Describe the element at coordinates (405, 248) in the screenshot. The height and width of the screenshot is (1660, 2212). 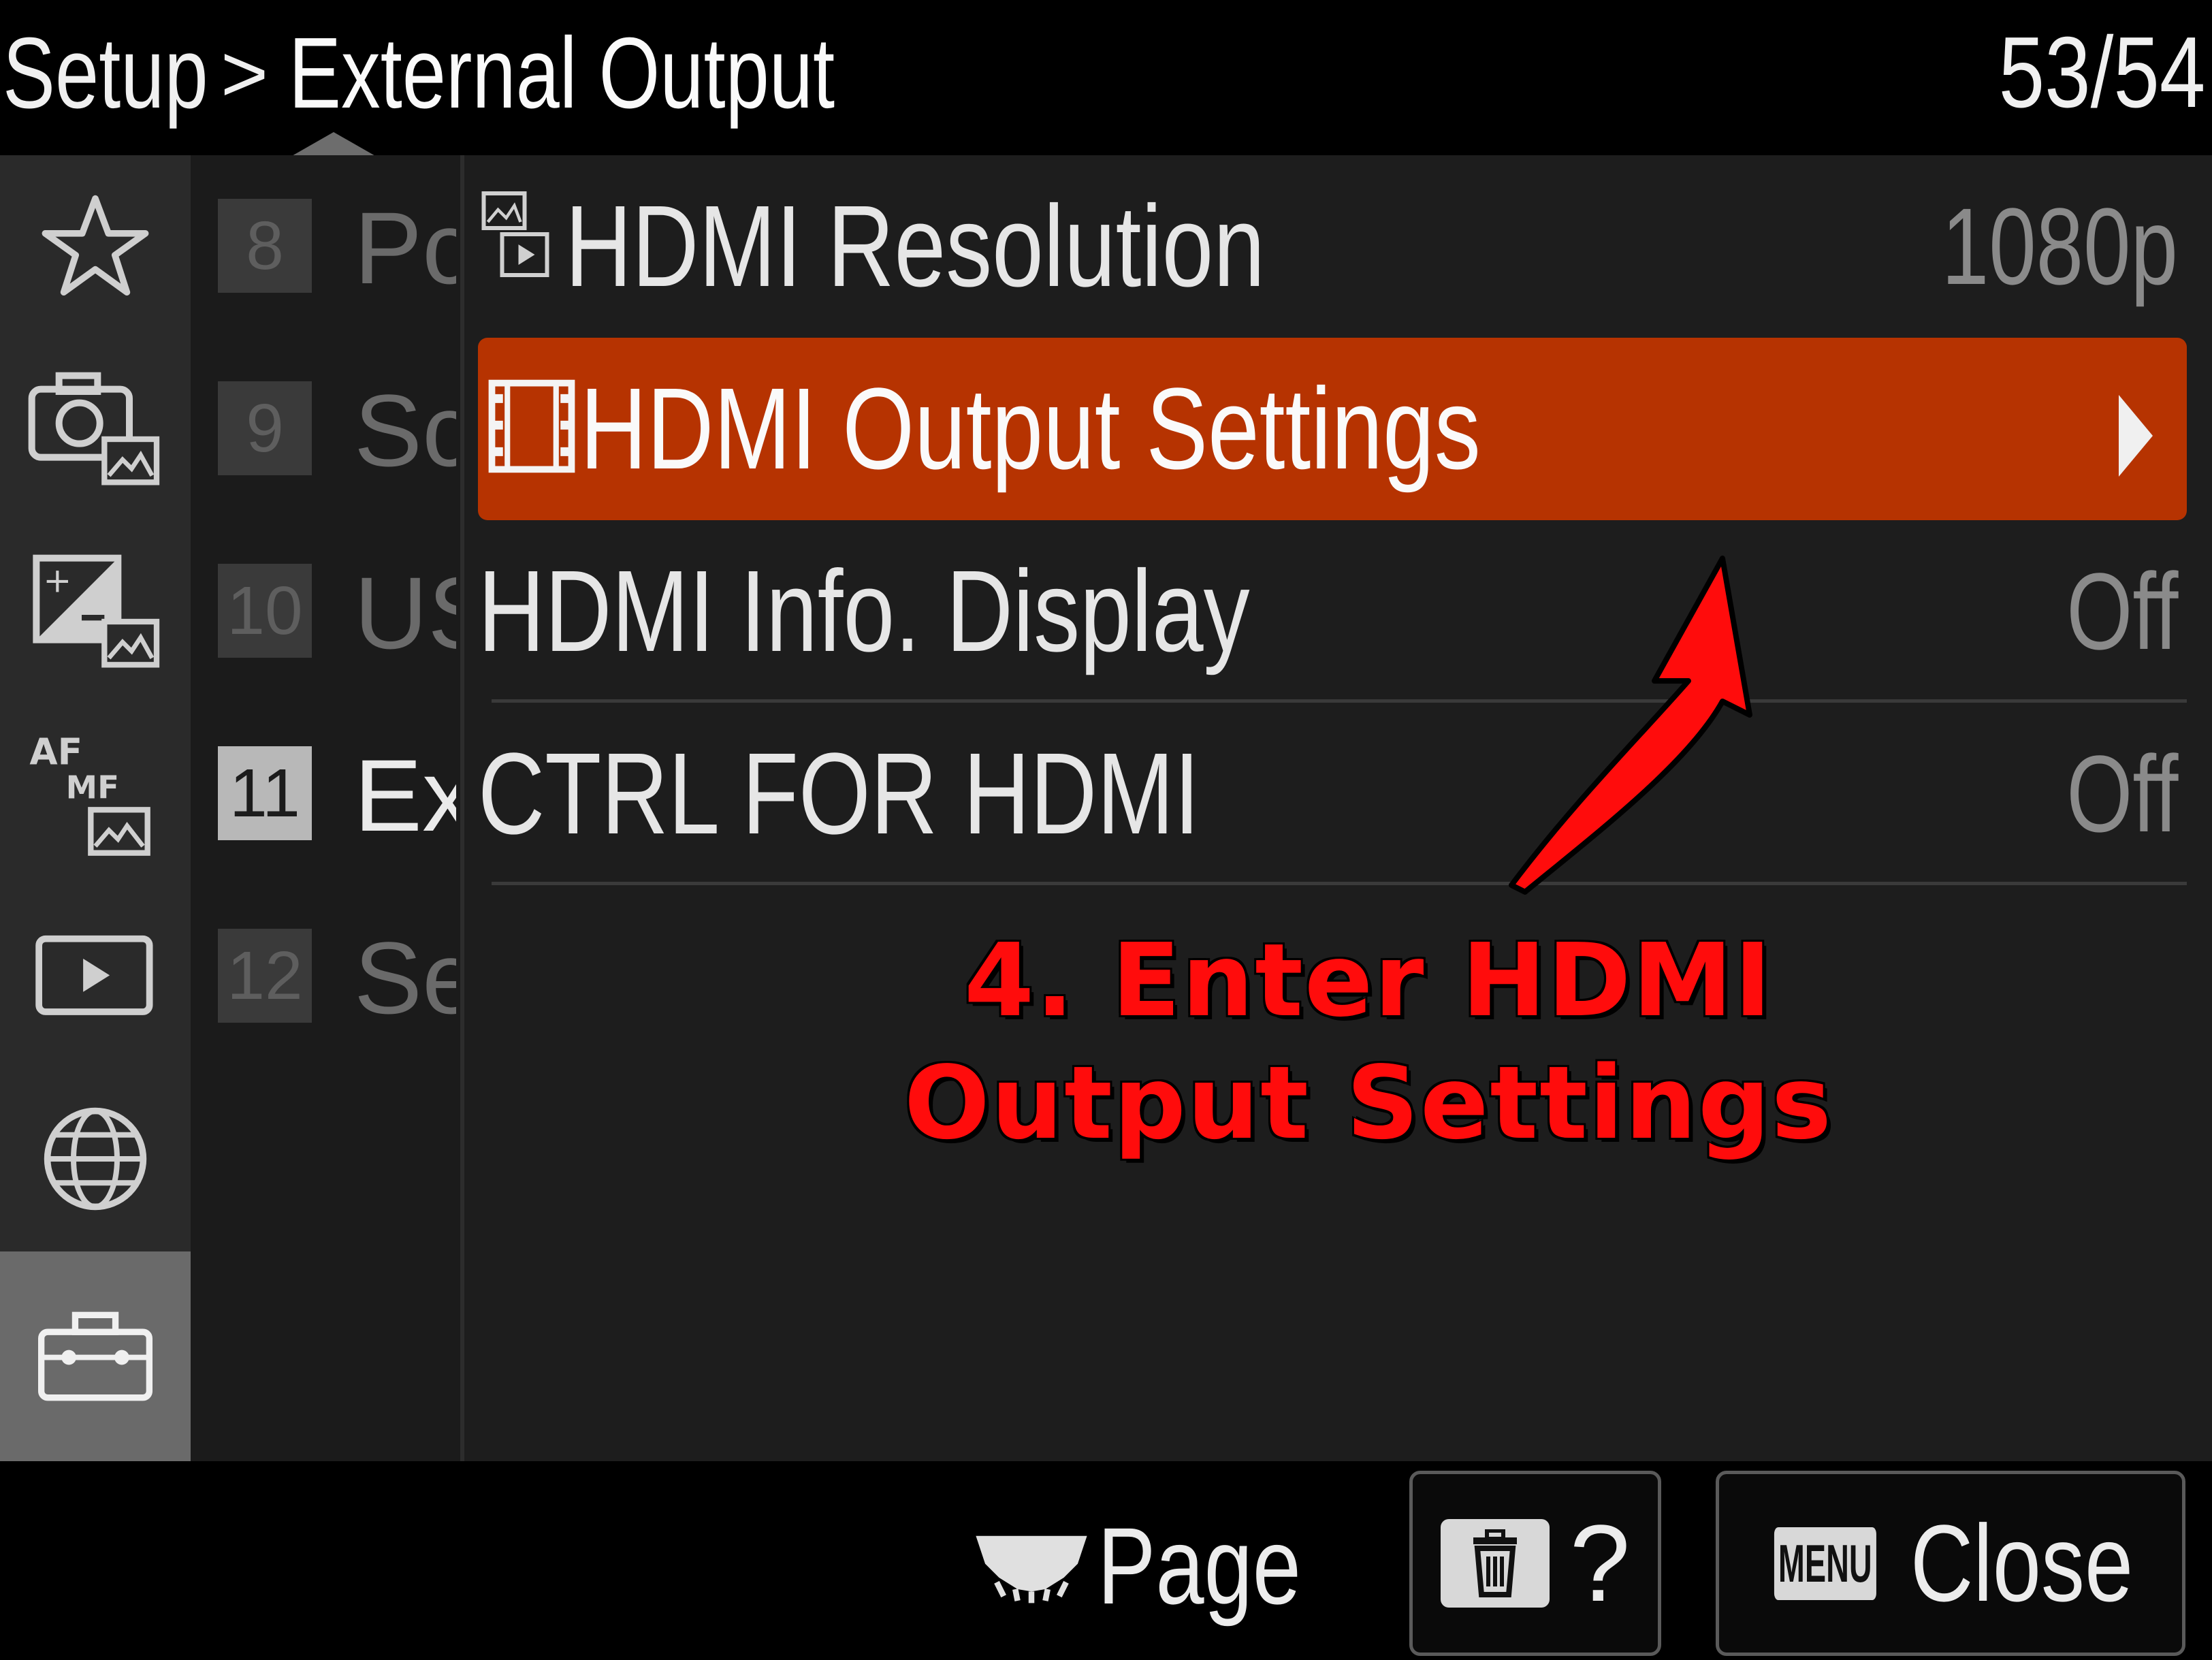
I see `subcategory-label: Pc` at that location.